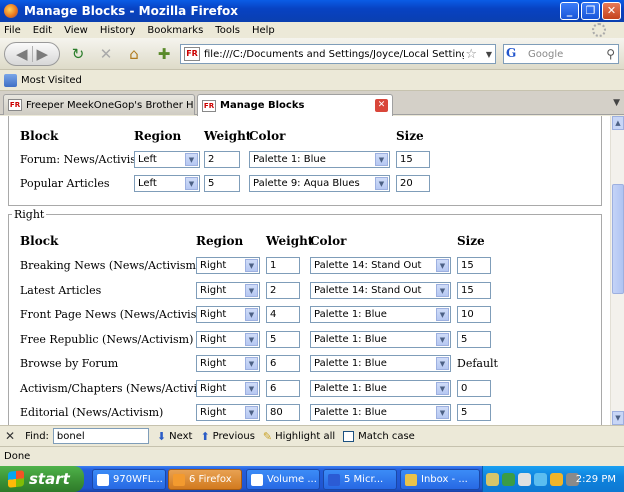 Image resolution: width=624 pixels, height=492 pixels. Describe the element at coordinates (76, 30) in the screenshot. I see `menu-view: View` at that location.